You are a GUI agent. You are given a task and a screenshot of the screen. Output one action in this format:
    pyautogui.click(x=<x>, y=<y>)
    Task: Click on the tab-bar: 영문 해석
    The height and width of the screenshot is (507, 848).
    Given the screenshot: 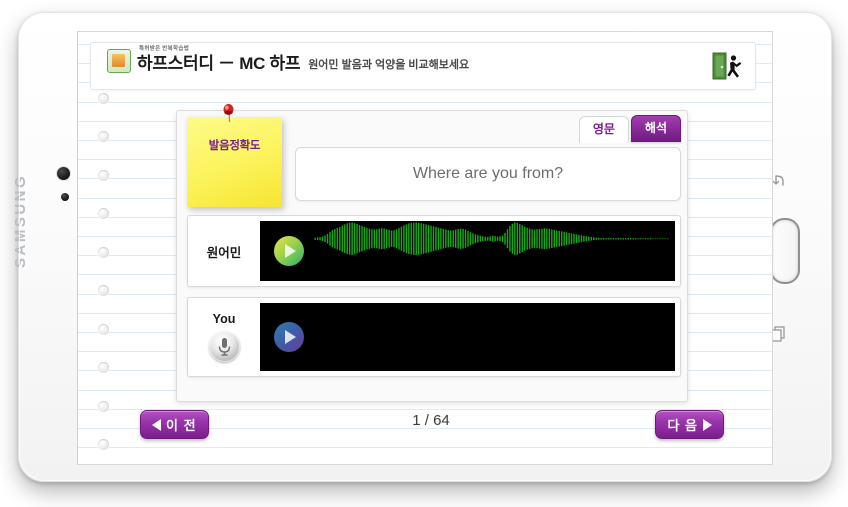 What is the action you would take?
    pyautogui.click(x=629, y=129)
    